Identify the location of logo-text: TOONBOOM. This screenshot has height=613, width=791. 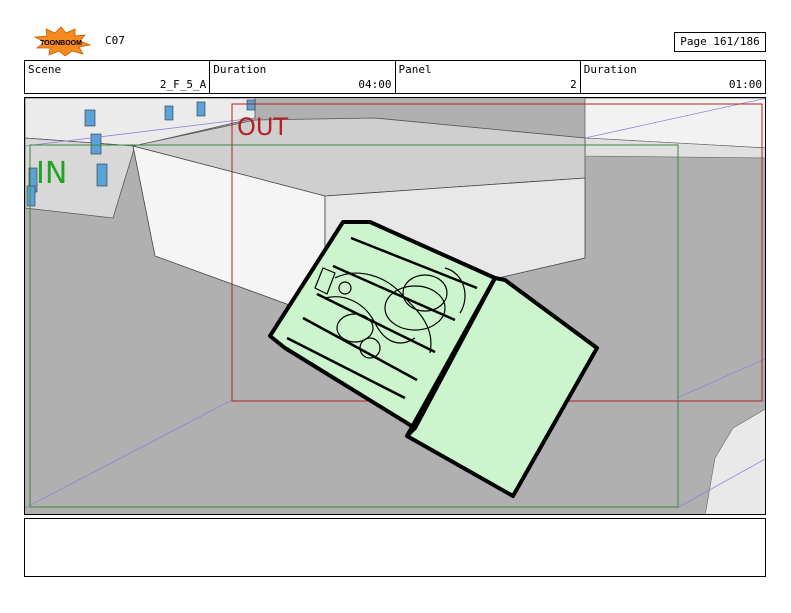
(61, 43).